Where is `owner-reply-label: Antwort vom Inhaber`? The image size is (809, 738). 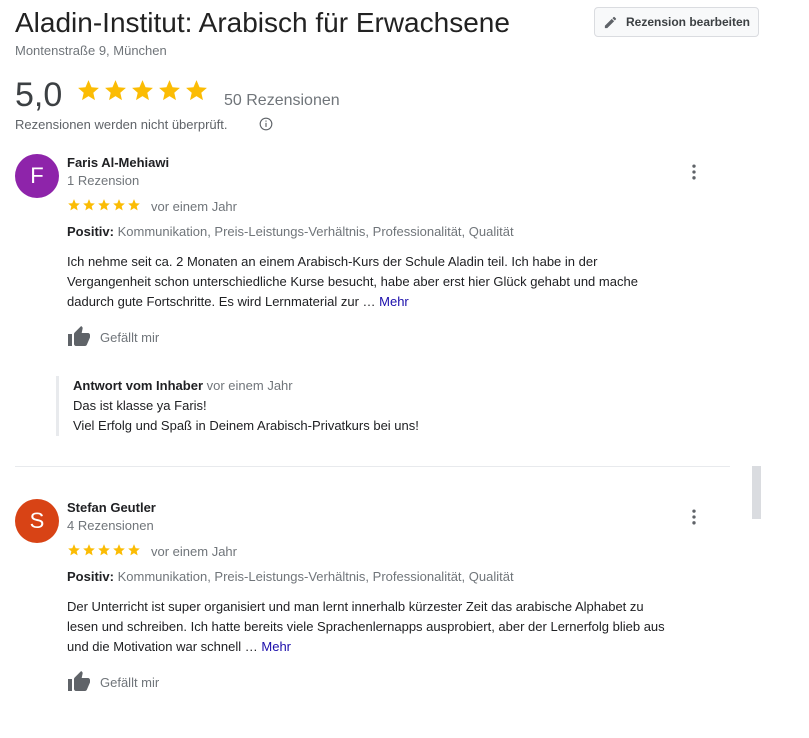 owner-reply-label: Antwort vom Inhaber is located at coordinates (138, 385).